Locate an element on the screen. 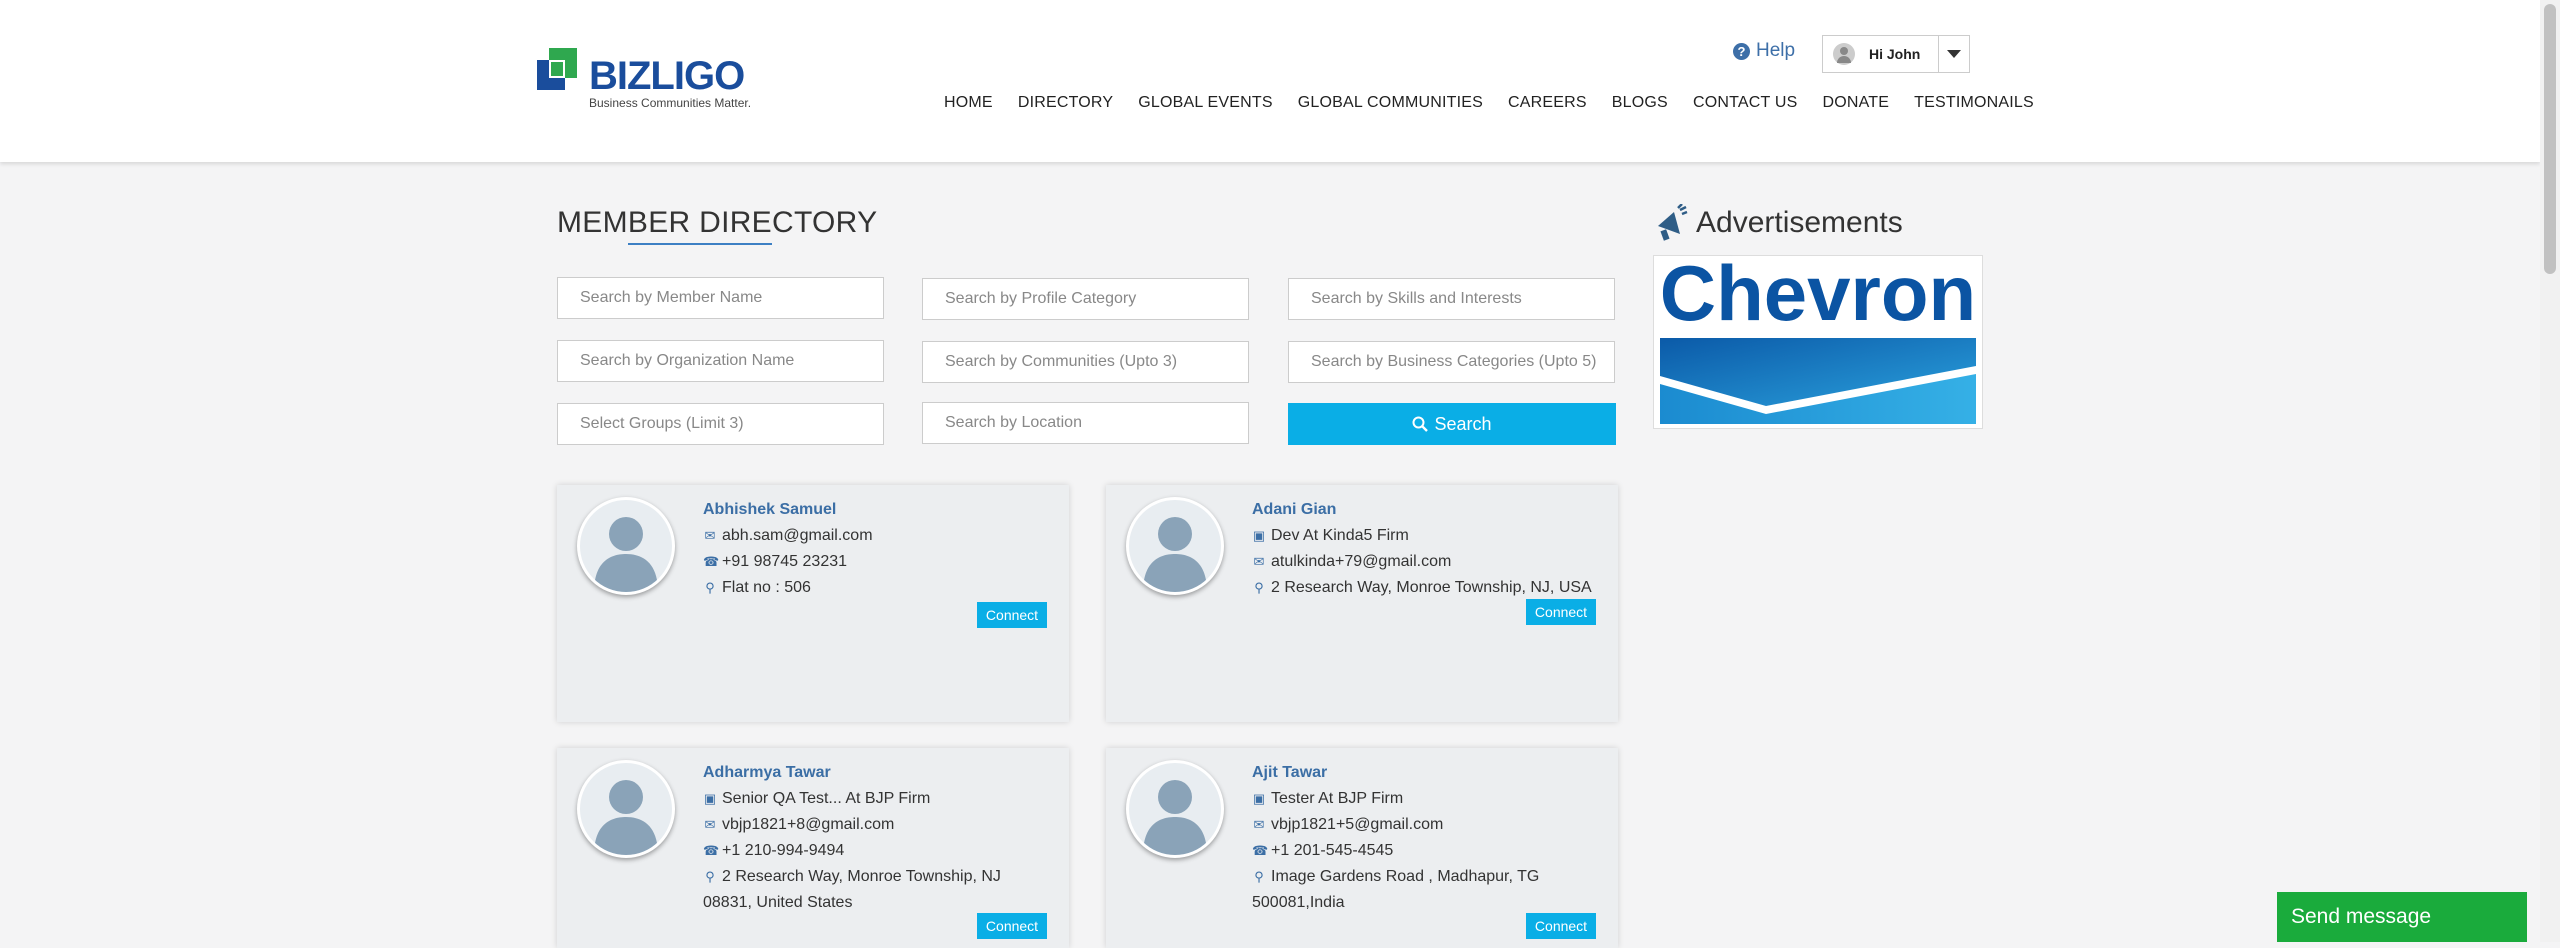 This screenshot has width=2560, height=948. member-phone-row: ☎ +1 201-545-4545 is located at coordinates (1395, 851).